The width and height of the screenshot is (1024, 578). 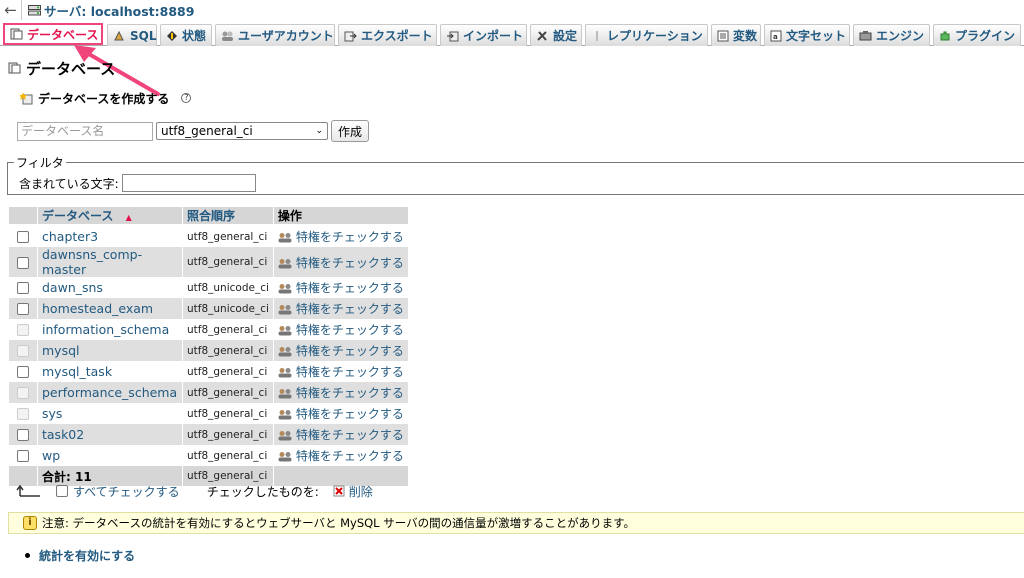 What do you see at coordinates (745, 36) in the screenshot?
I see `tab-label: 変数` at bounding box center [745, 36].